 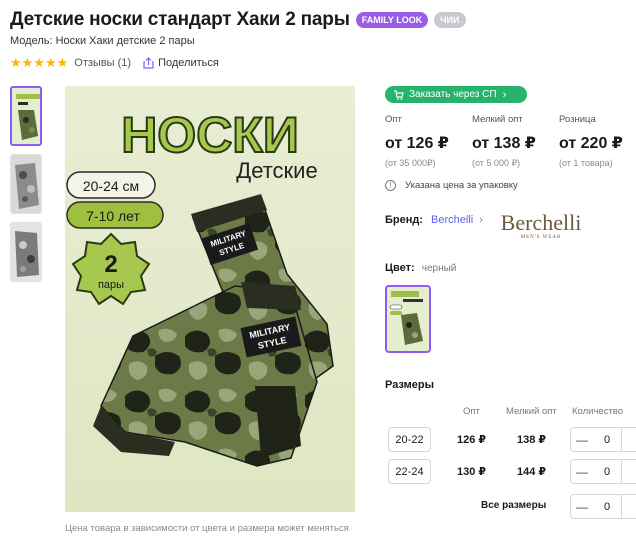 I want to click on color-row: Цвет: черный, so click(x=420, y=268).